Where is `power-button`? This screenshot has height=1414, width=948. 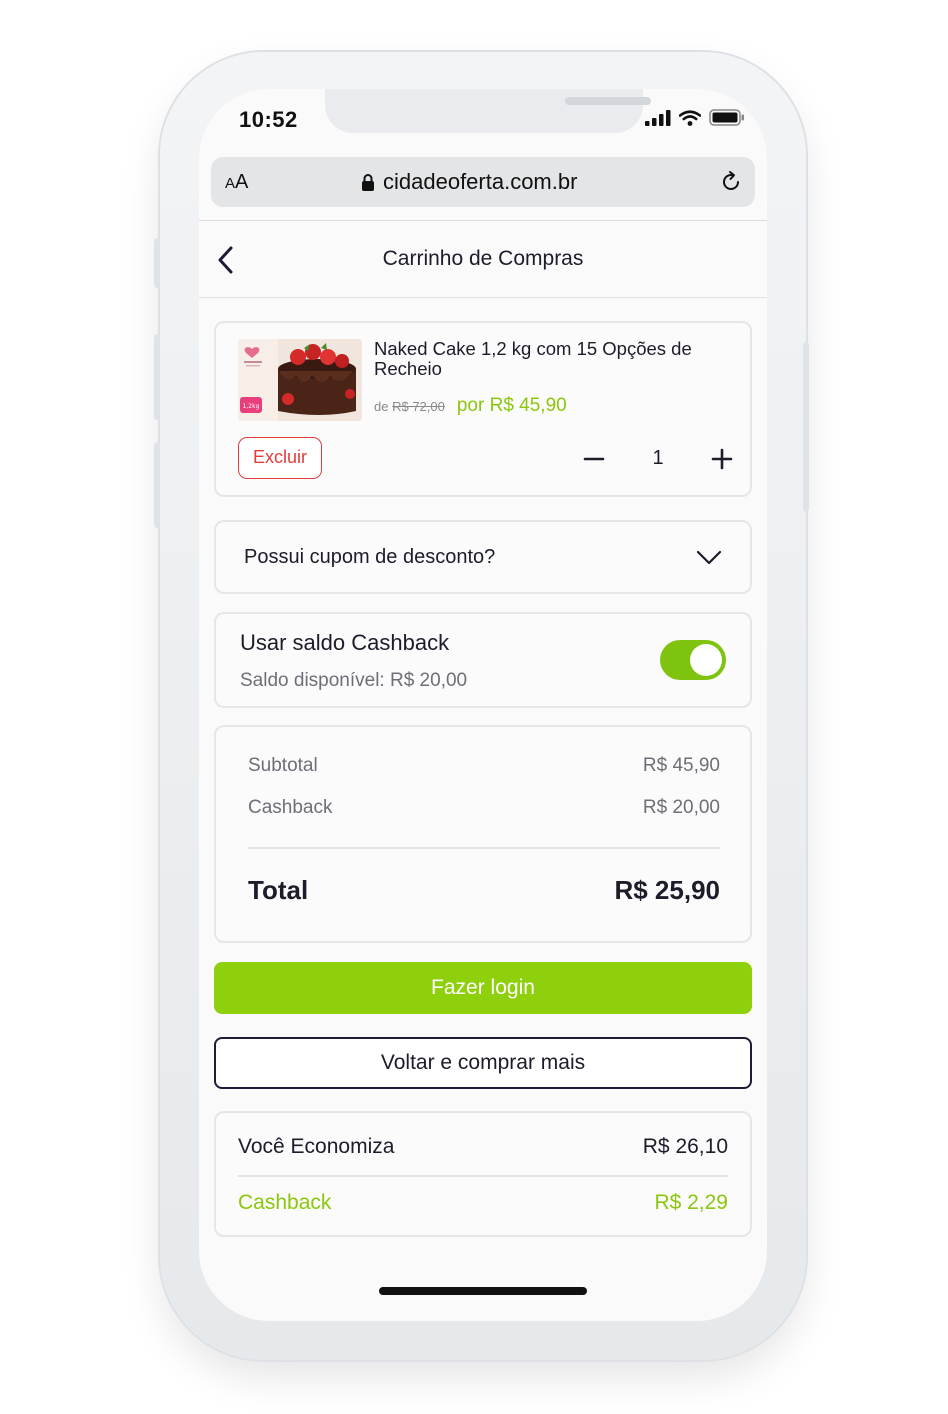
power-button is located at coordinates (806, 427).